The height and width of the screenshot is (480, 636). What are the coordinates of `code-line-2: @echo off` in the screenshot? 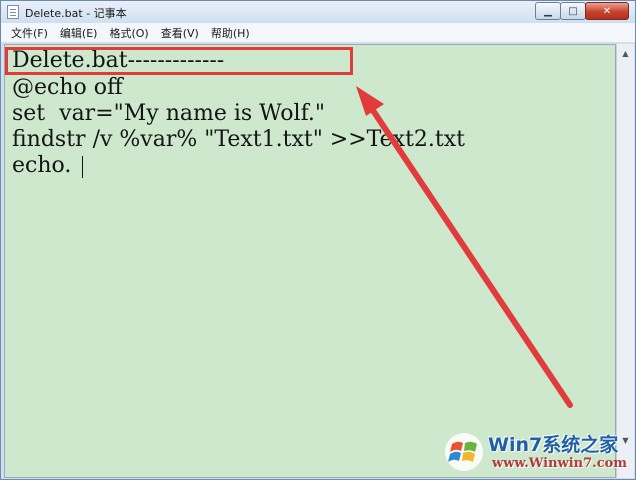 It's located at (67, 87).